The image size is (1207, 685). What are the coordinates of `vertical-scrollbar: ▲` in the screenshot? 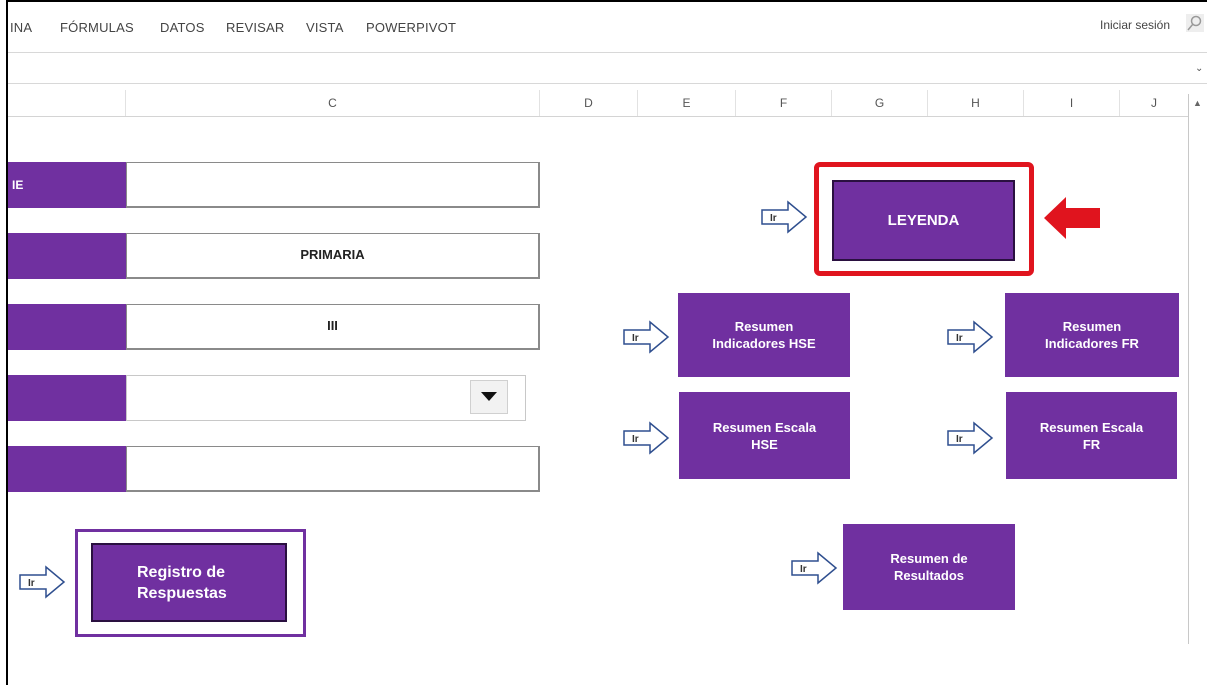 It's located at (1197, 369).